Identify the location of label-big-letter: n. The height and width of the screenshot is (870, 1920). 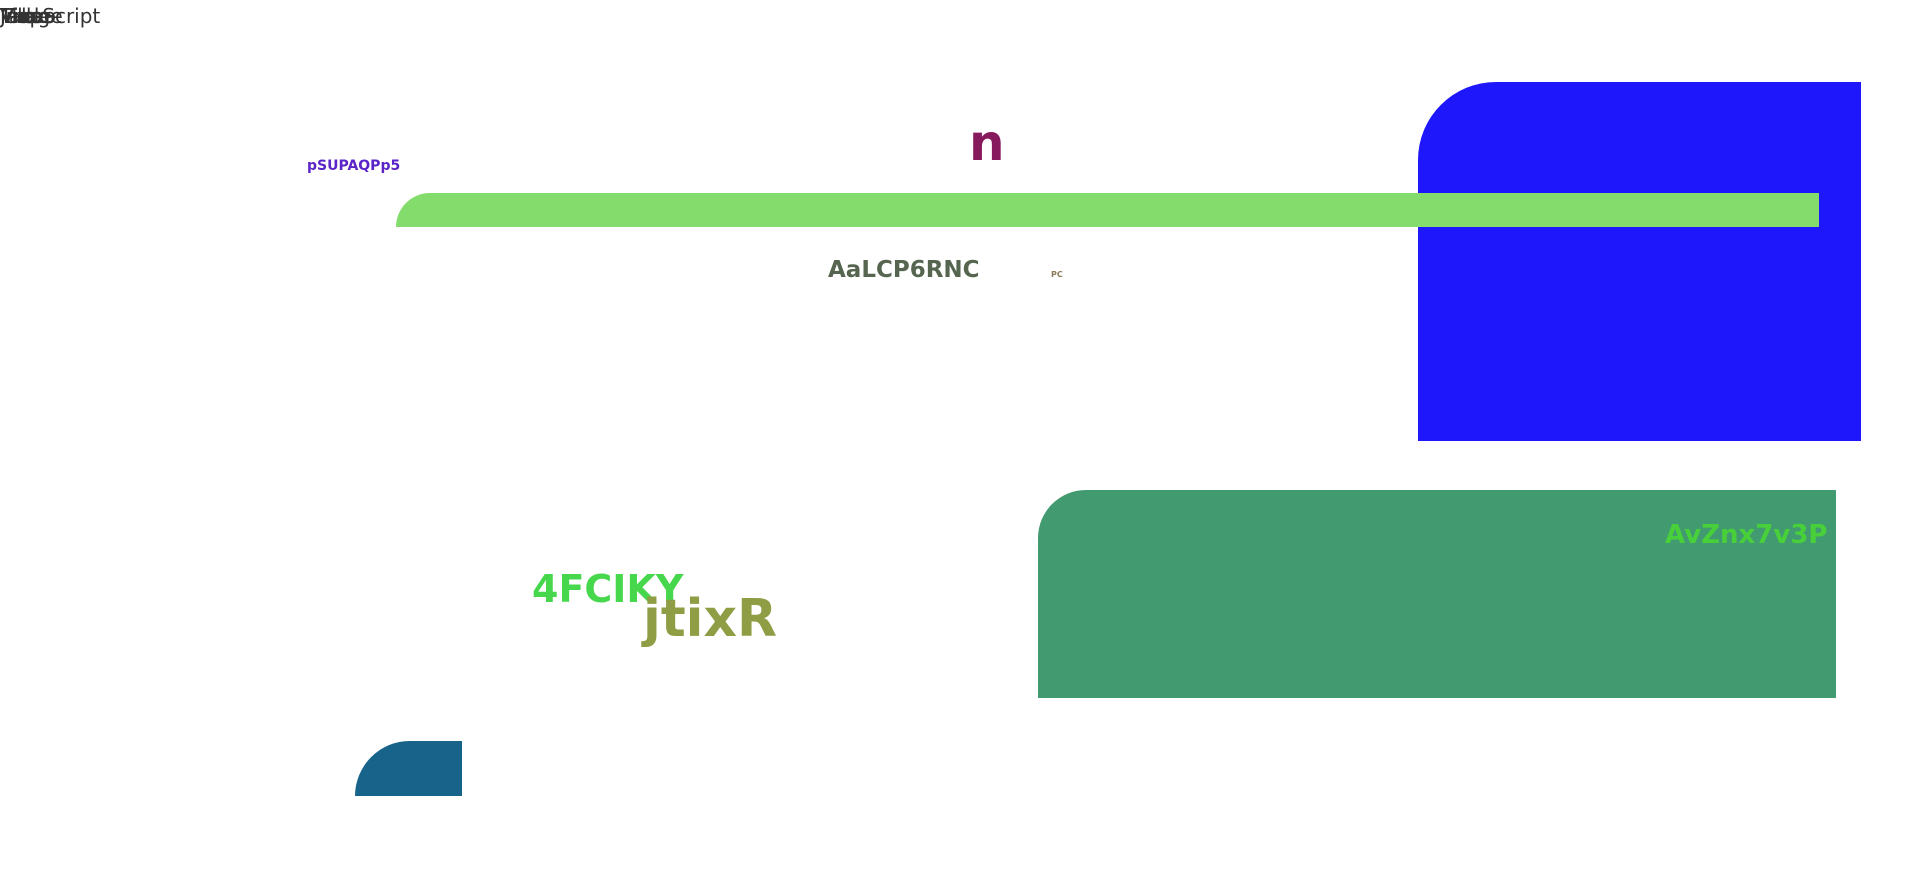
(987, 143).